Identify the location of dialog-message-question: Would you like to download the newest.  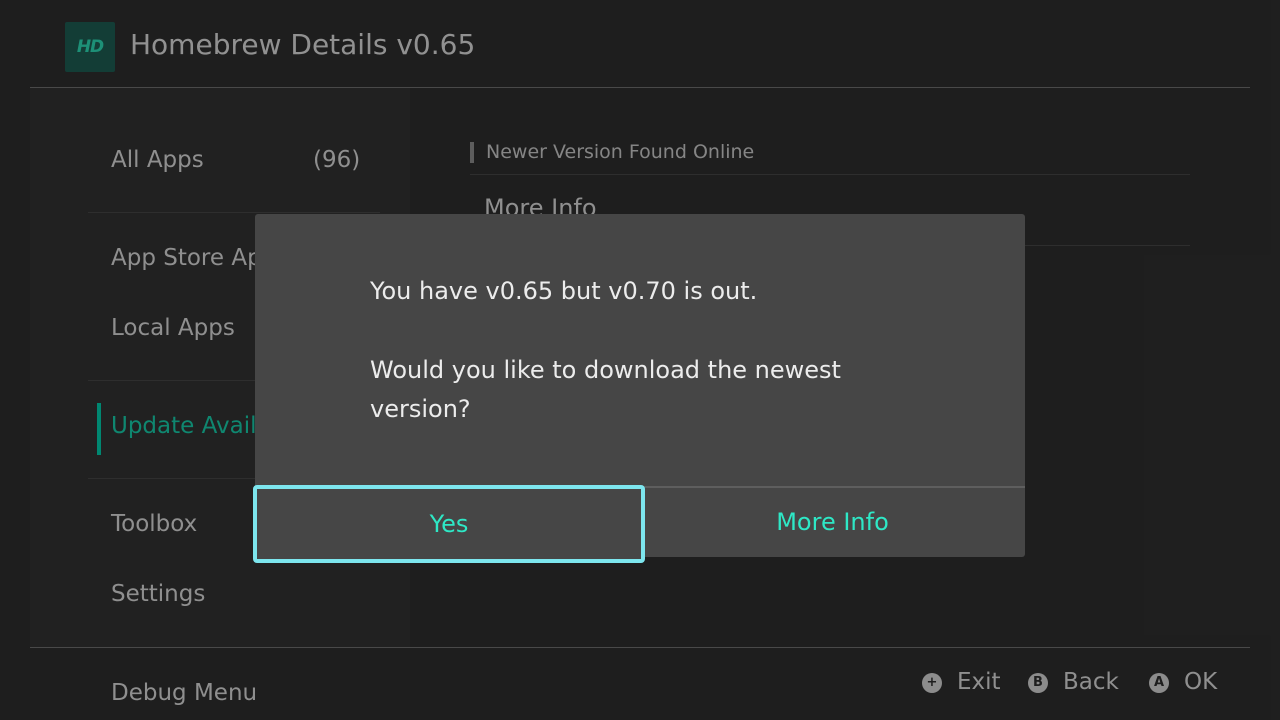
(605, 370).